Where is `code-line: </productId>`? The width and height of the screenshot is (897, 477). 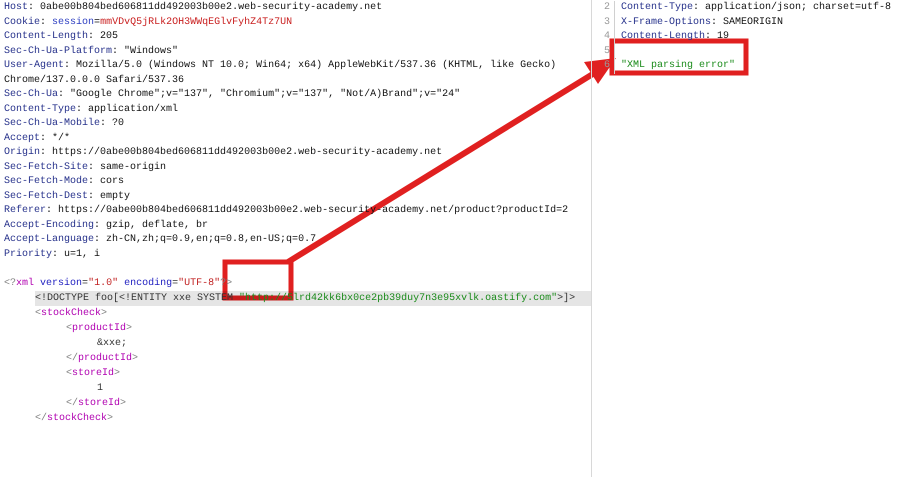 code-line: </productId> is located at coordinates (103, 359).